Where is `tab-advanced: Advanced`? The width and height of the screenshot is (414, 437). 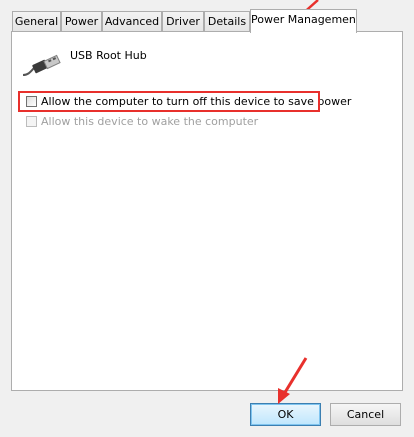
tab-advanced: Advanced is located at coordinates (132, 21).